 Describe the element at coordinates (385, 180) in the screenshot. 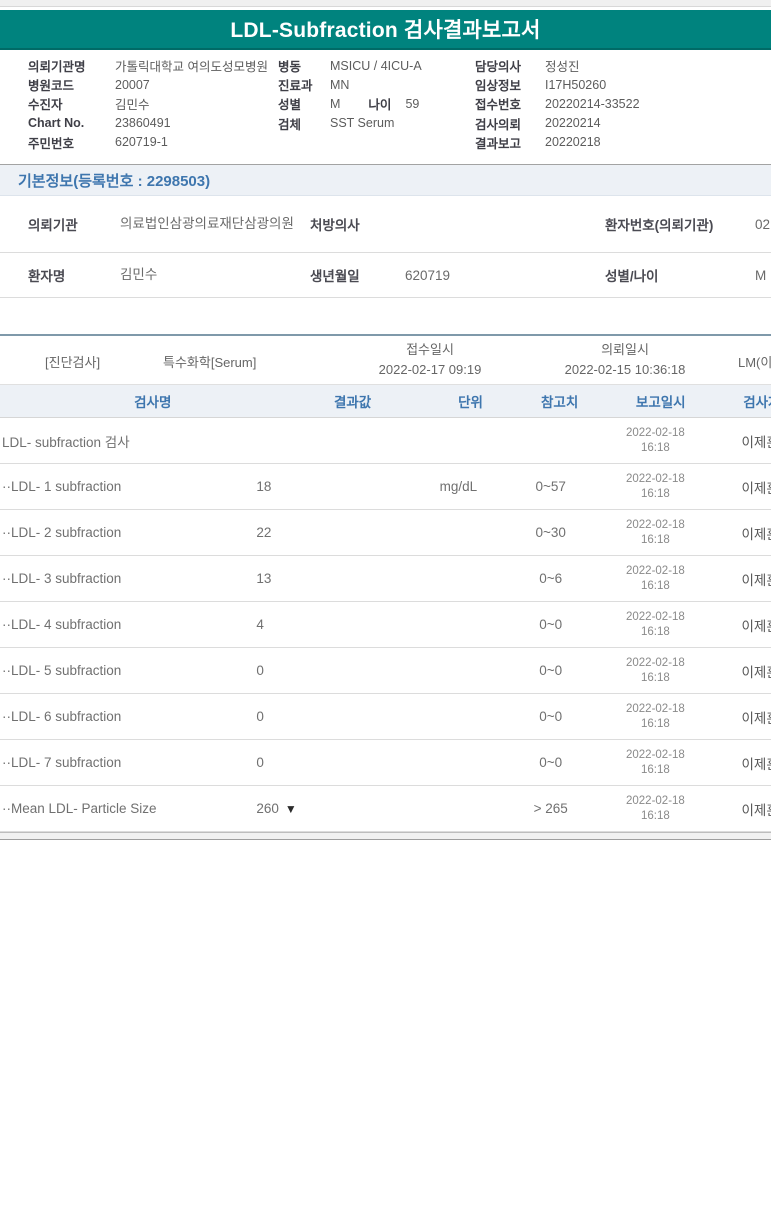

I see `basic-info-section-bar: 기본정보(등록번호 : 2298503)` at that location.